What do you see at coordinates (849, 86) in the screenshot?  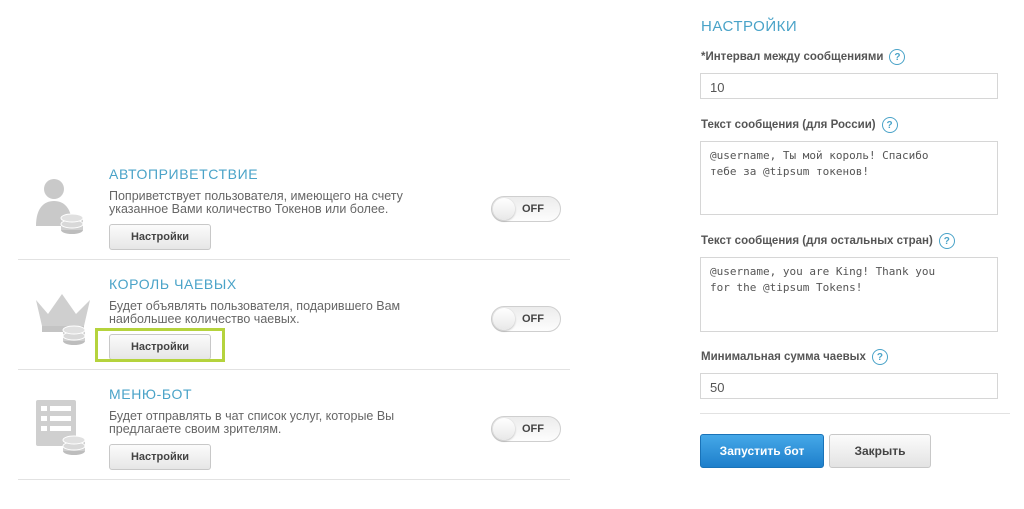 I see `interval-input: 10` at bounding box center [849, 86].